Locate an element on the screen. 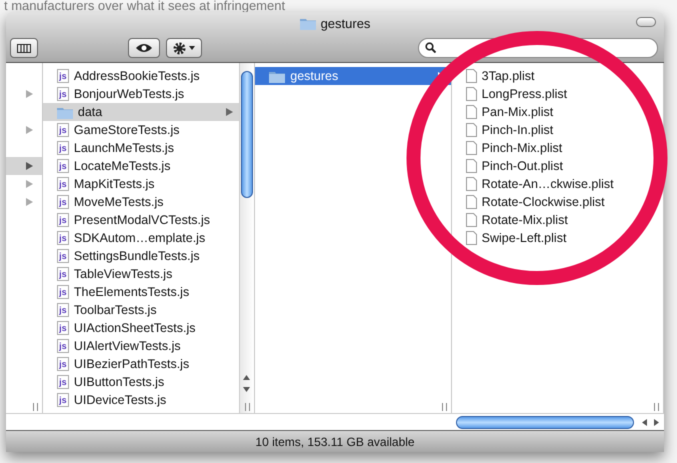  file-row: js LocateMeTests.js is located at coordinates (141, 166).